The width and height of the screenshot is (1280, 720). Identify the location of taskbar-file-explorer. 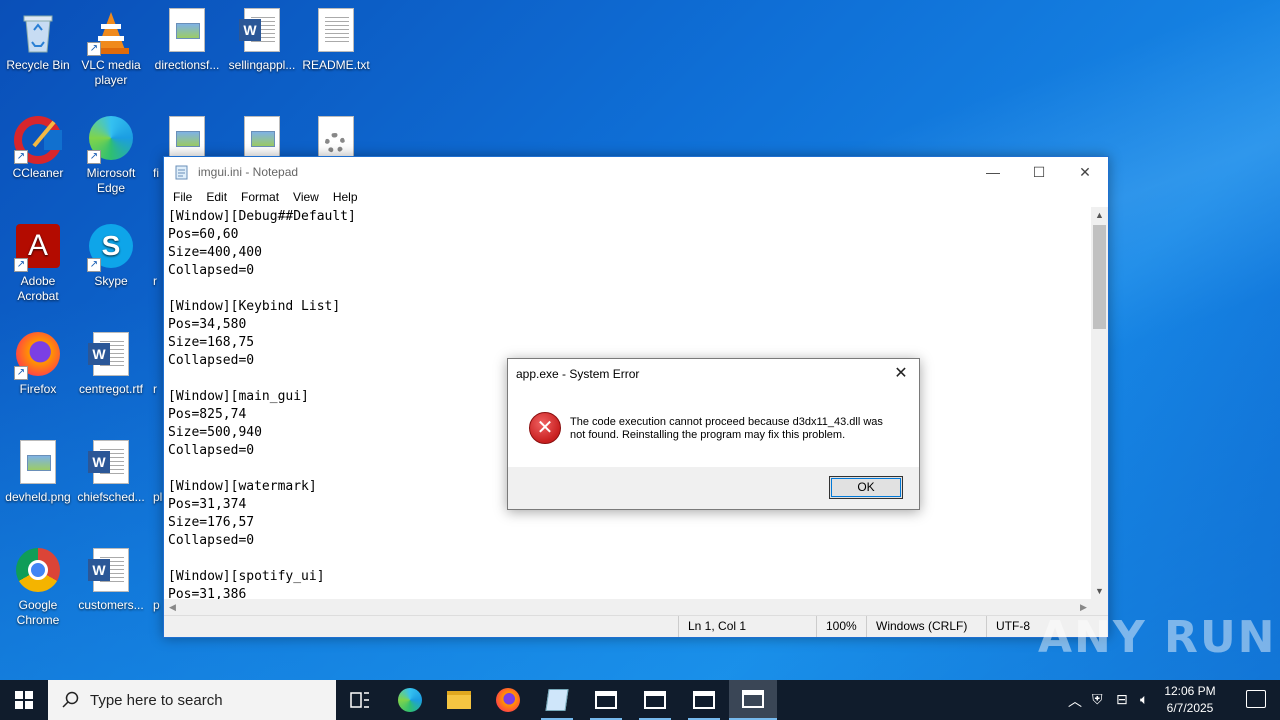
(459, 700).